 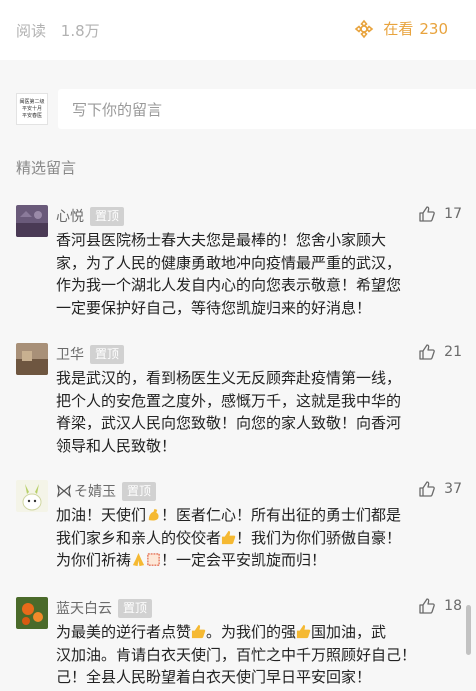 What do you see at coordinates (468, 630) in the screenshot?
I see `scrollbar` at bounding box center [468, 630].